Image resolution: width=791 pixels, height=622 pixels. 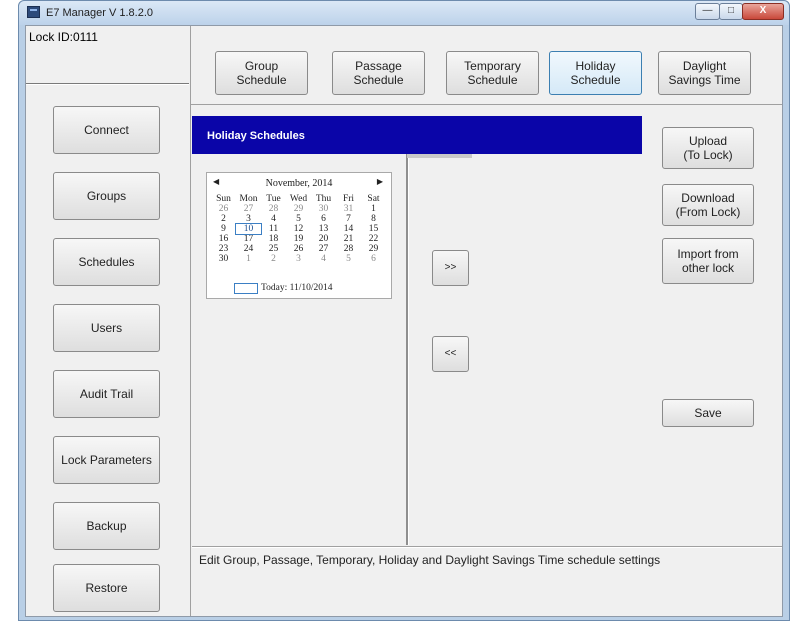 What do you see at coordinates (373, 229) in the screenshot?
I see `calendar-day: 15` at bounding box center [373, 229].